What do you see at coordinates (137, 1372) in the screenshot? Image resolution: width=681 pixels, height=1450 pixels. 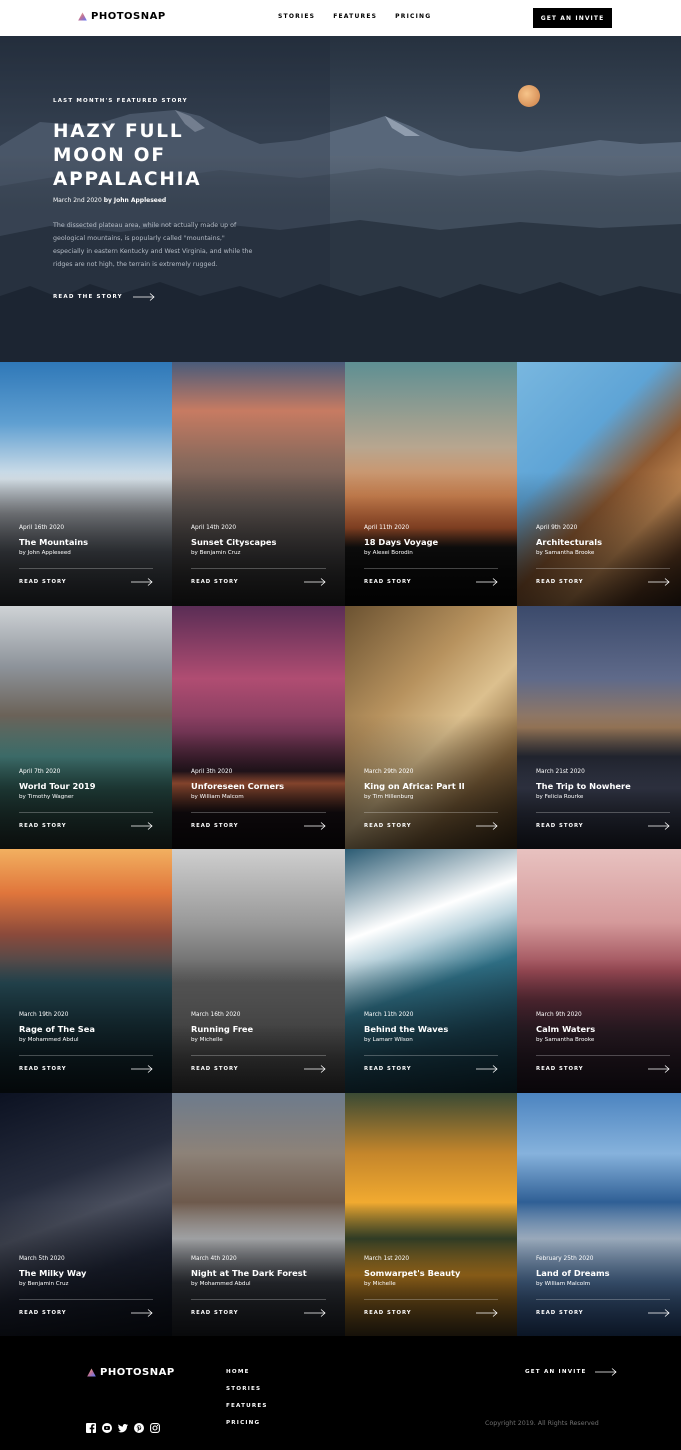 I see `footer-brand-name: PHOTOSNAP` at bounding box center [137, 1372].